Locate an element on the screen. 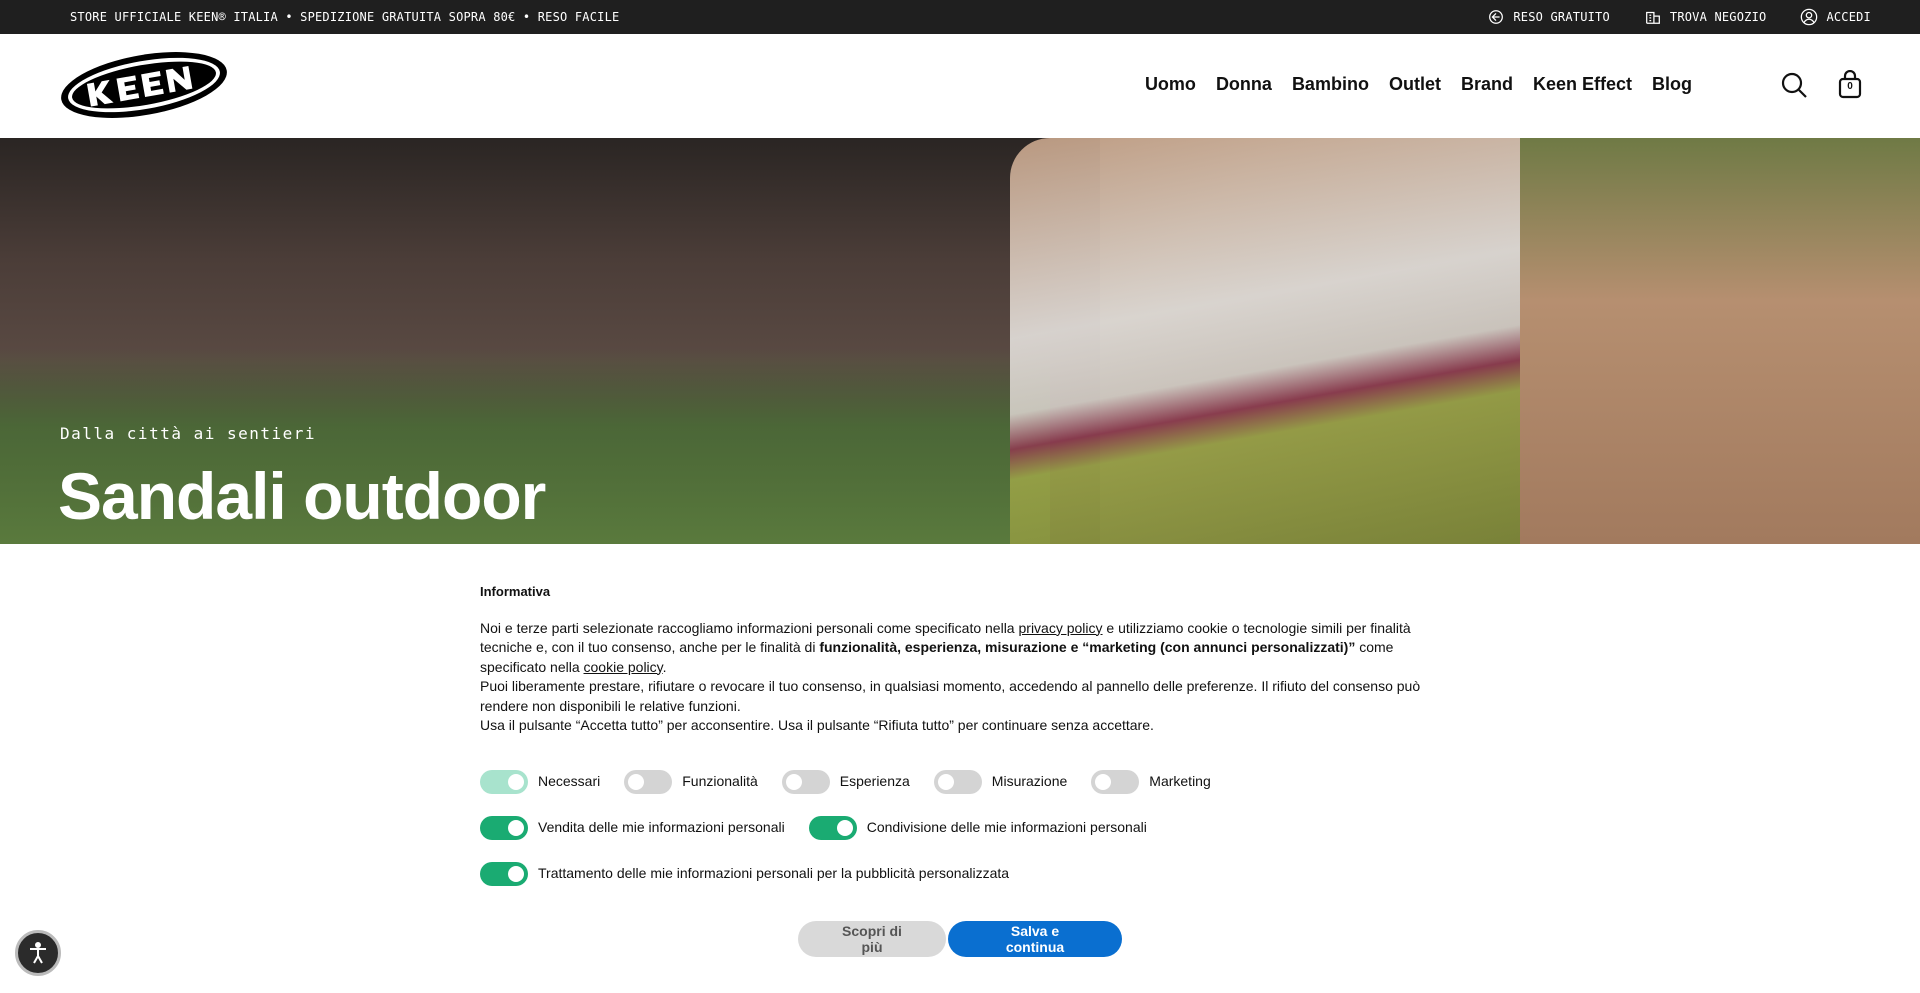 This screenshot has width=1920, height=993. toggle-vendita: Vendita delle mie informazioni personali is located at coordinates (632, 827).